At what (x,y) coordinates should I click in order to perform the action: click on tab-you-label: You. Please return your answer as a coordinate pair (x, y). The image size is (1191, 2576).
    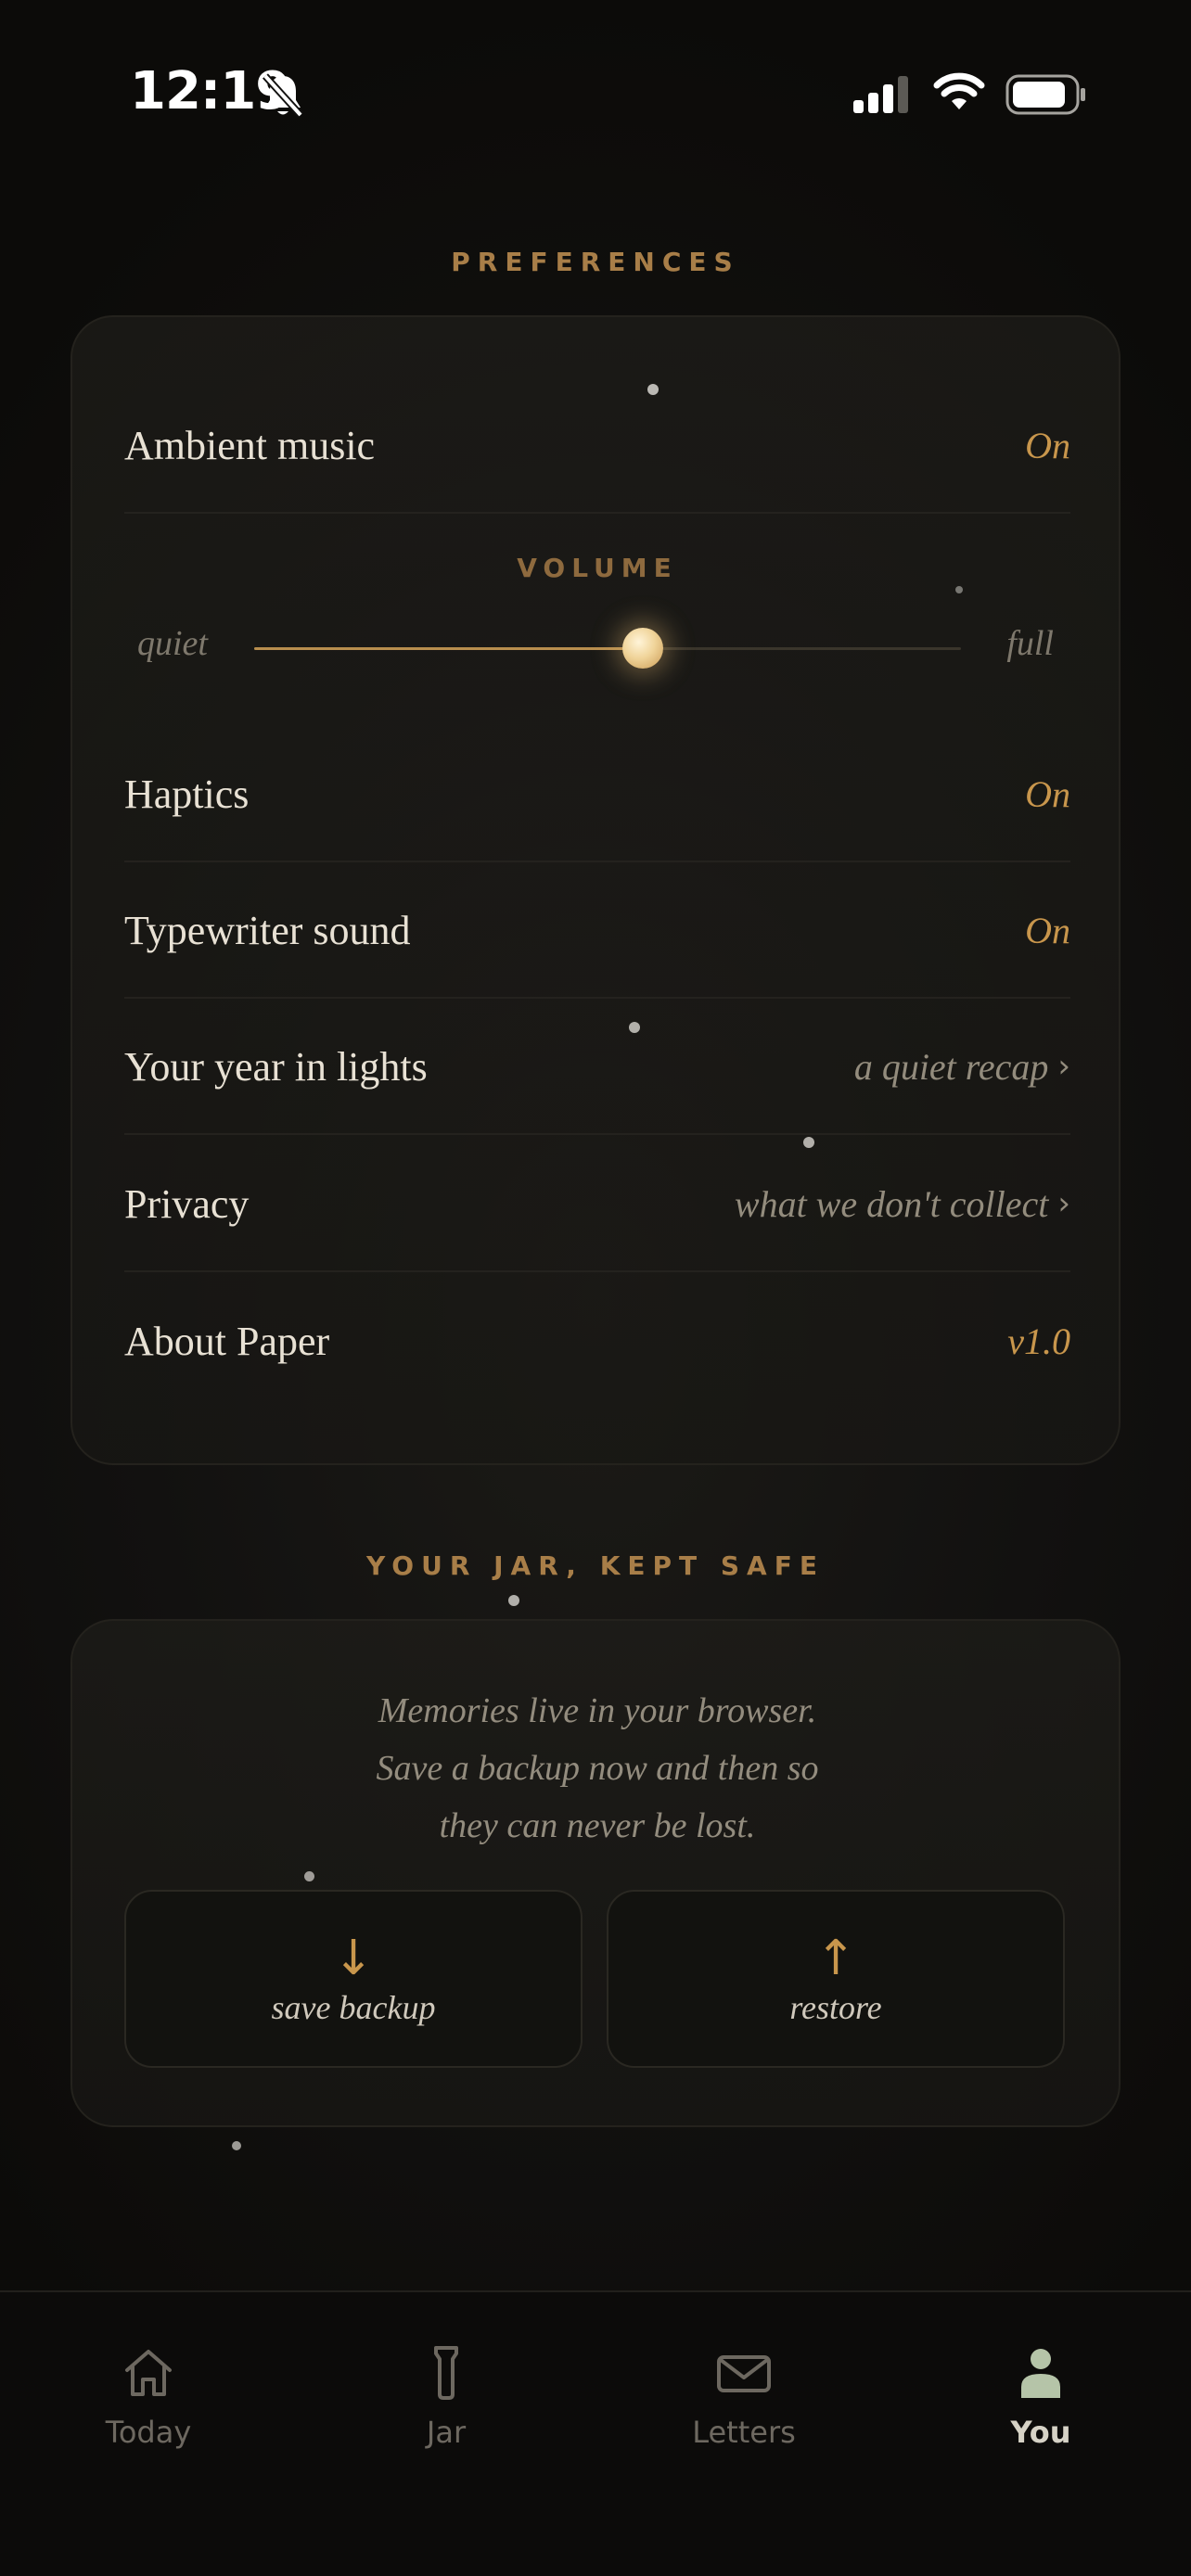
    Looking at the image, I should click on (1040, 2433).